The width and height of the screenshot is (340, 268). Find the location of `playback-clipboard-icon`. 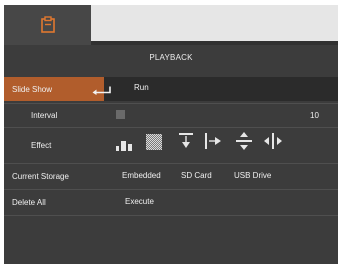

playback-clipboard-icon is located at coordinates (47, 24).